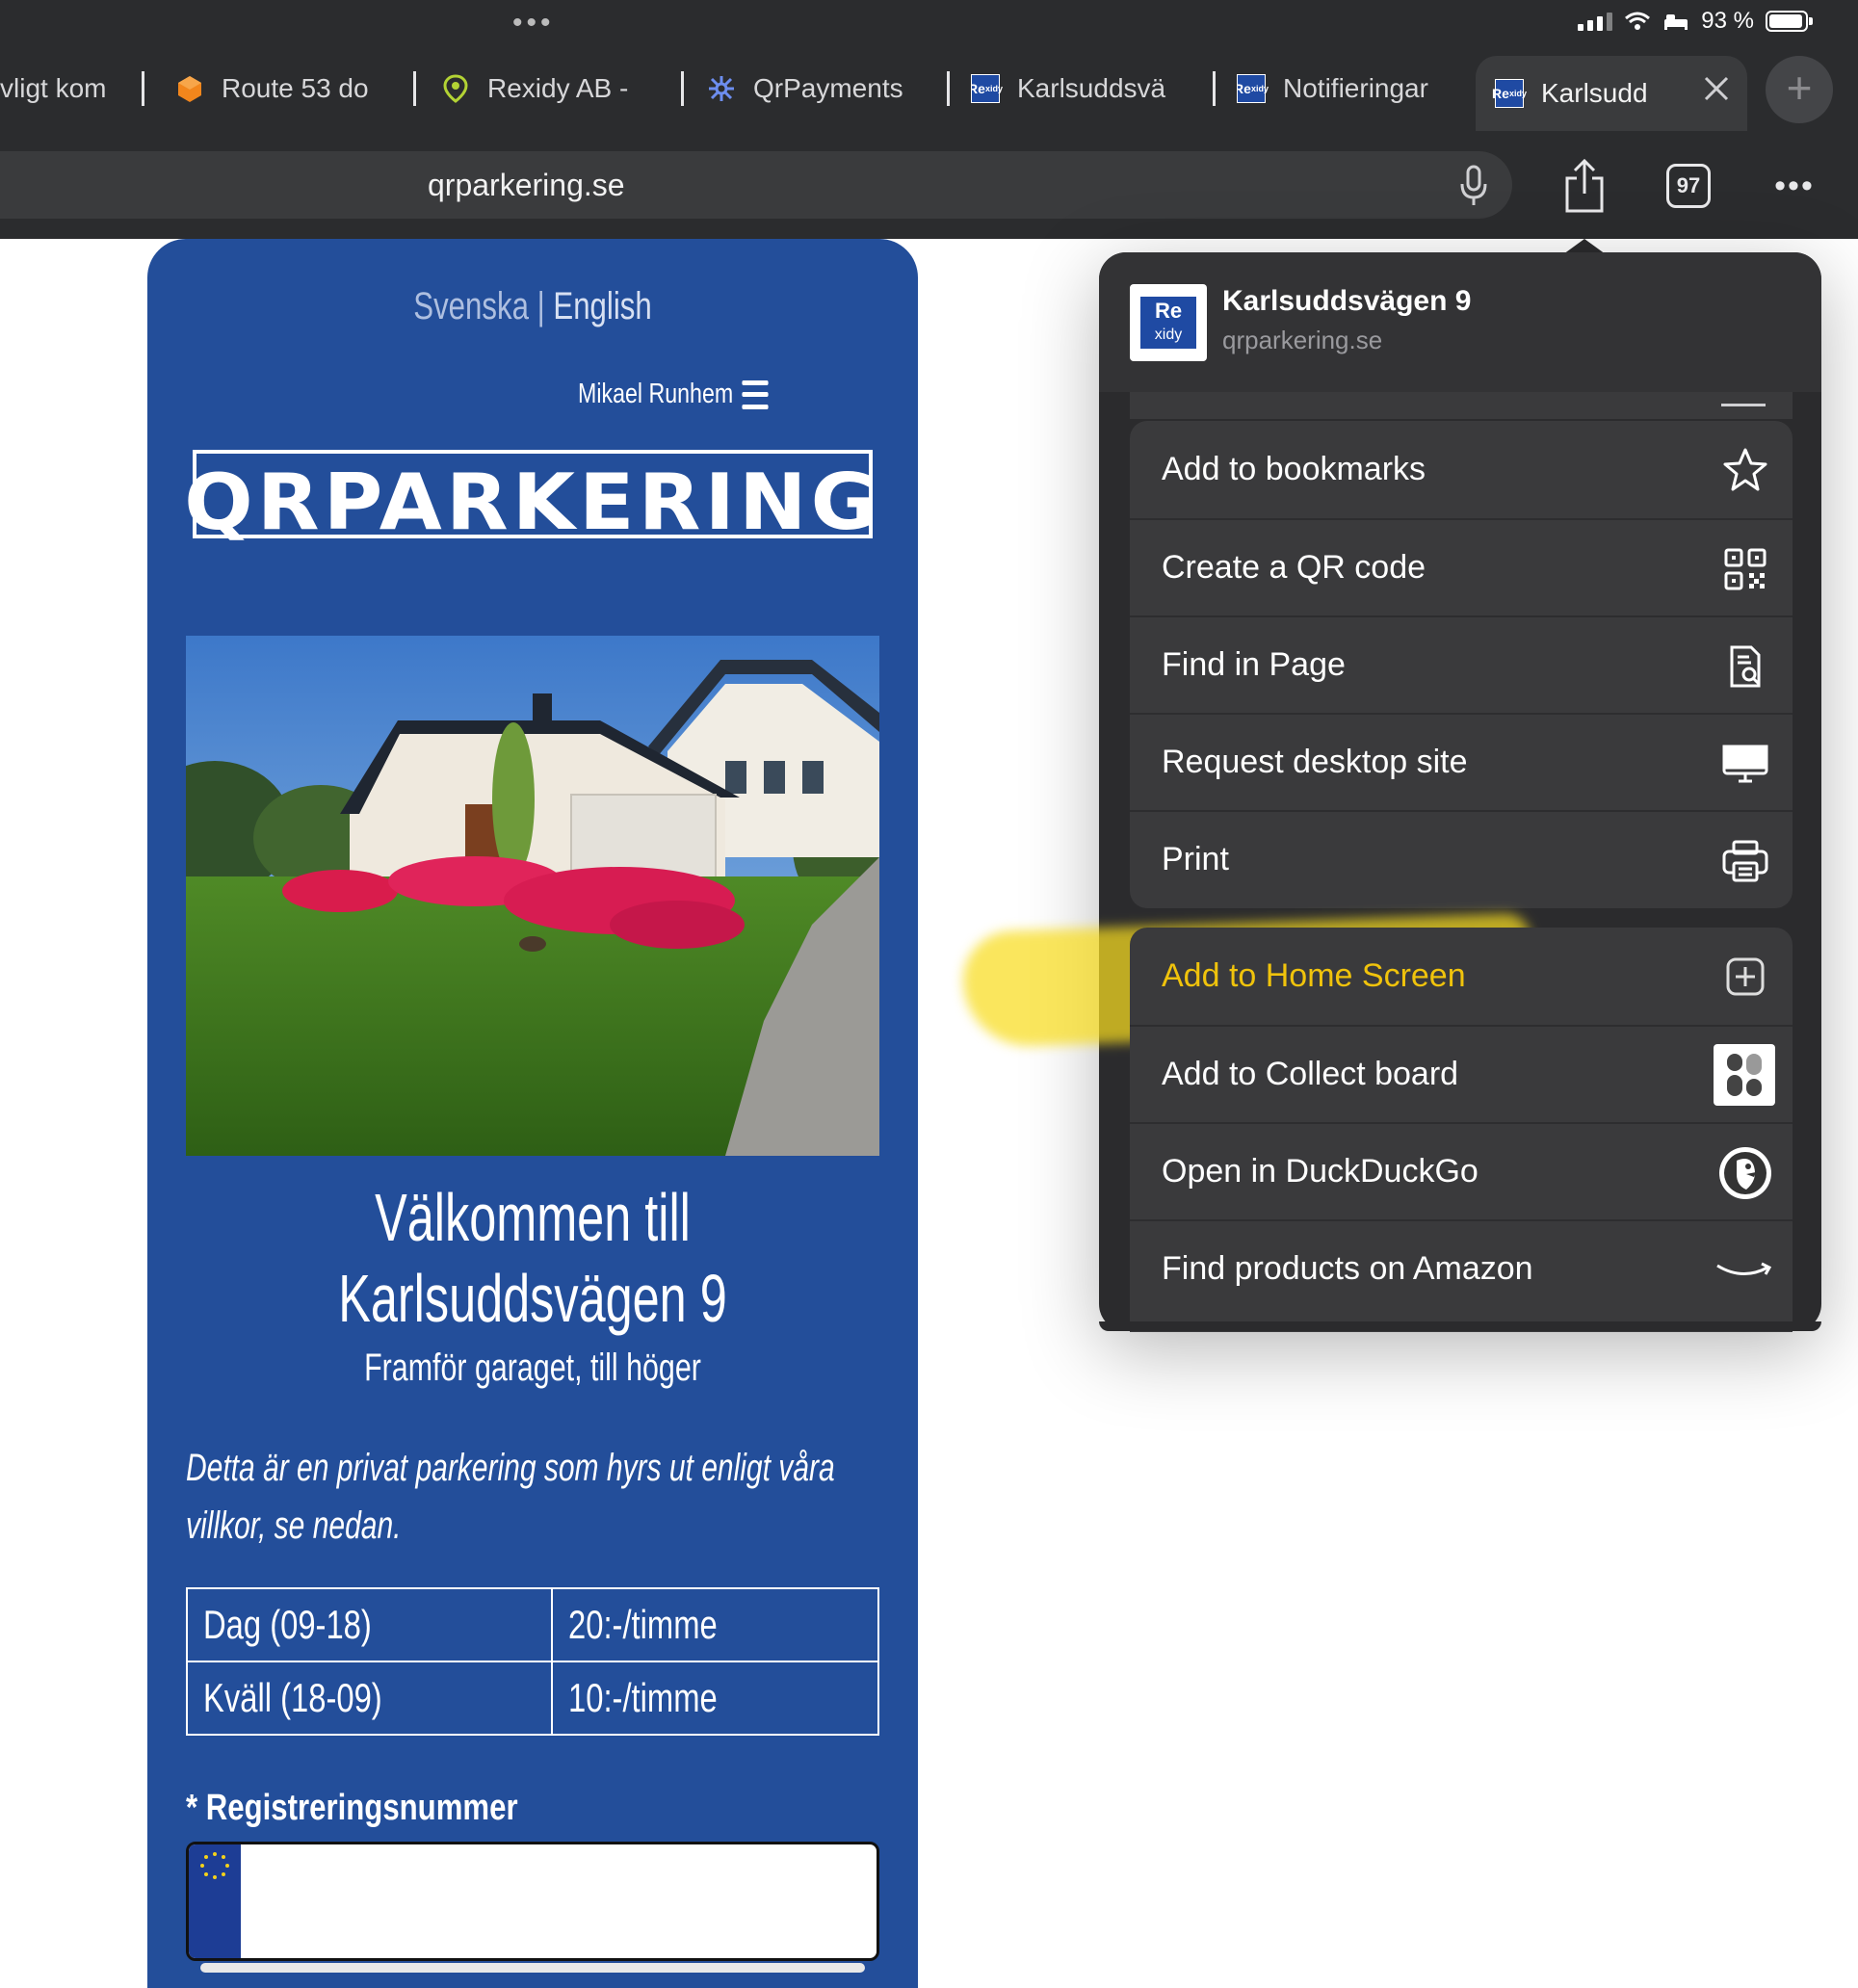  What do you see at coordinates (533, 1368) in the screenshot?
I see `subtitle: Framför garaget, till höger` at bounding box center [533, 1368].